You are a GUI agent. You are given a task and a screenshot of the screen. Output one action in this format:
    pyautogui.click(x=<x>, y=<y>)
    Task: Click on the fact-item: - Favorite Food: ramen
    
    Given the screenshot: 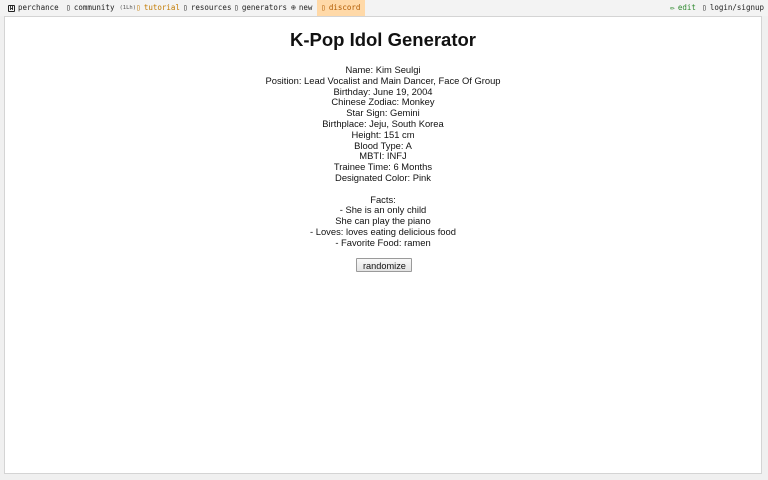 What is the action you would take?
    pyautogui.click(x=383, y=242)
    